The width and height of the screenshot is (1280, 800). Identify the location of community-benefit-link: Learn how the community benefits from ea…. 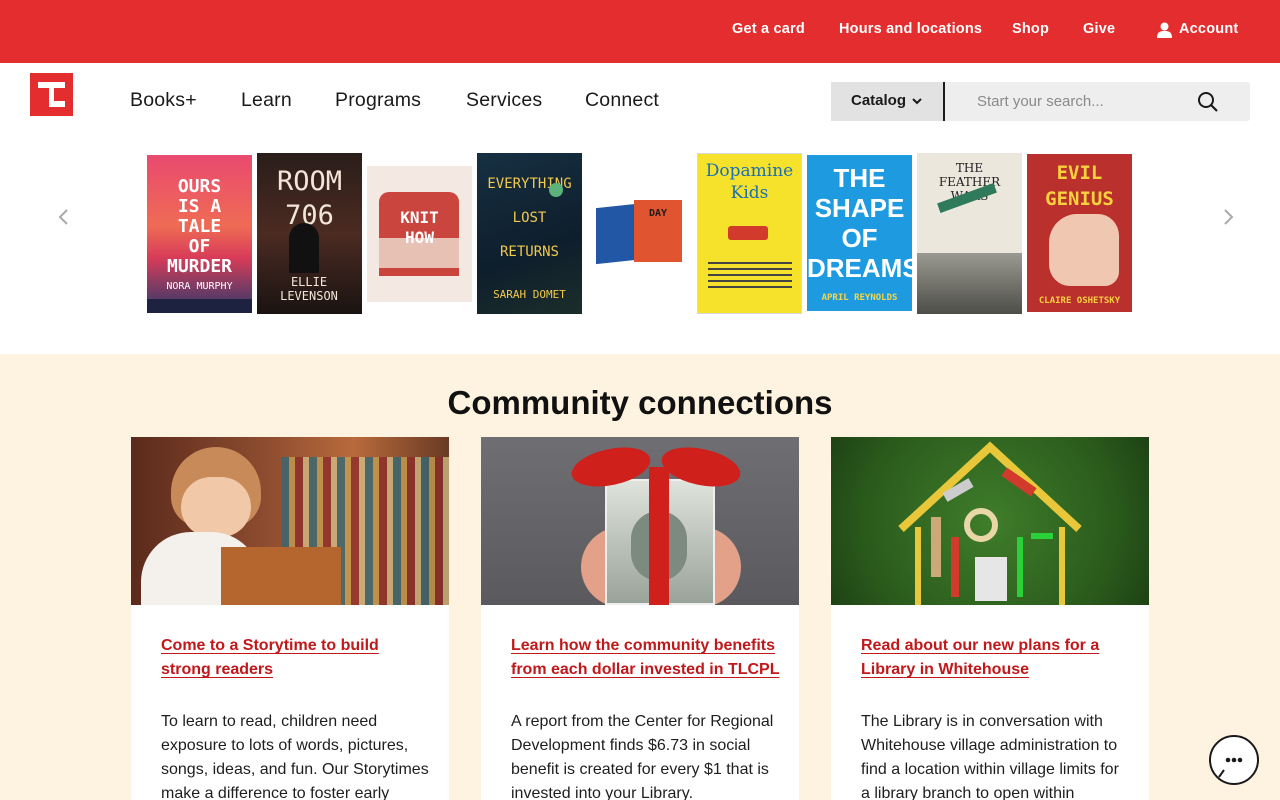
(646, 658).